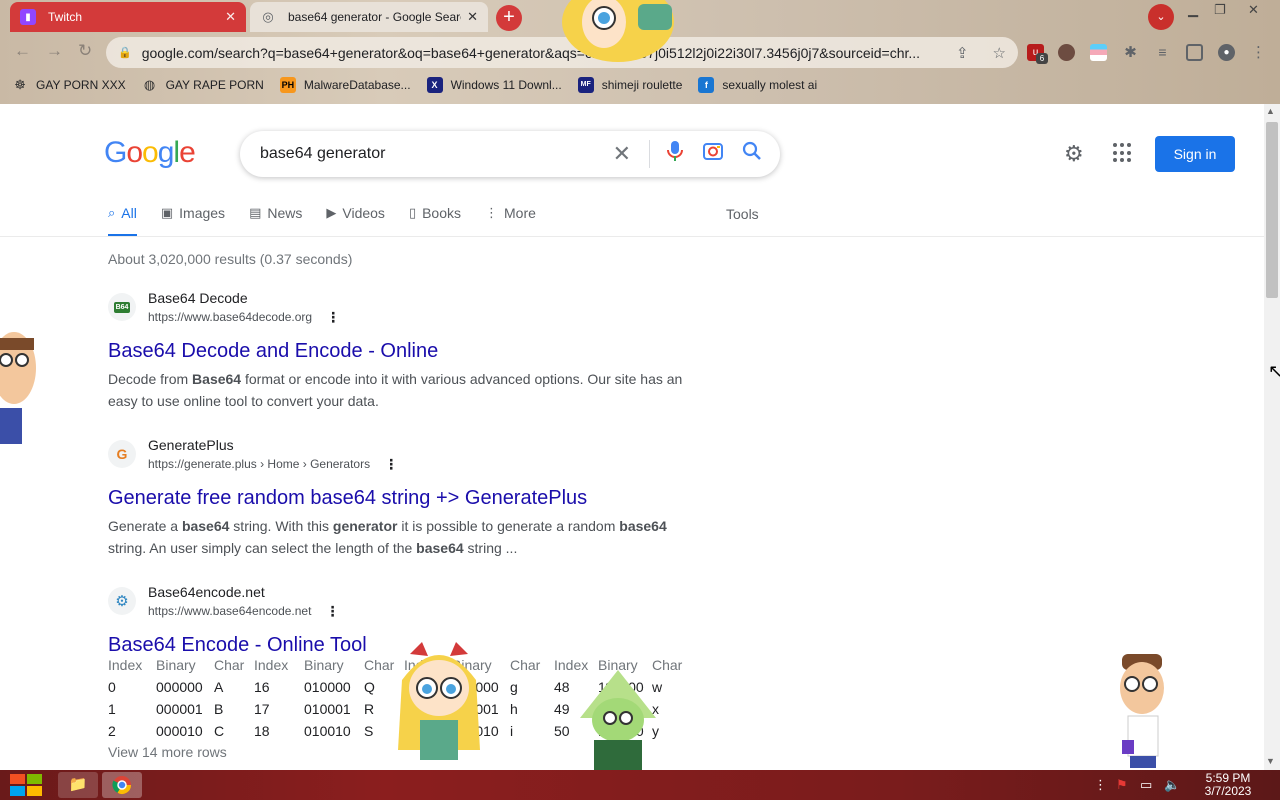 The width and height of the screenshot is (1280, 800). I want to click on table-cell: h, so click(514, 709).